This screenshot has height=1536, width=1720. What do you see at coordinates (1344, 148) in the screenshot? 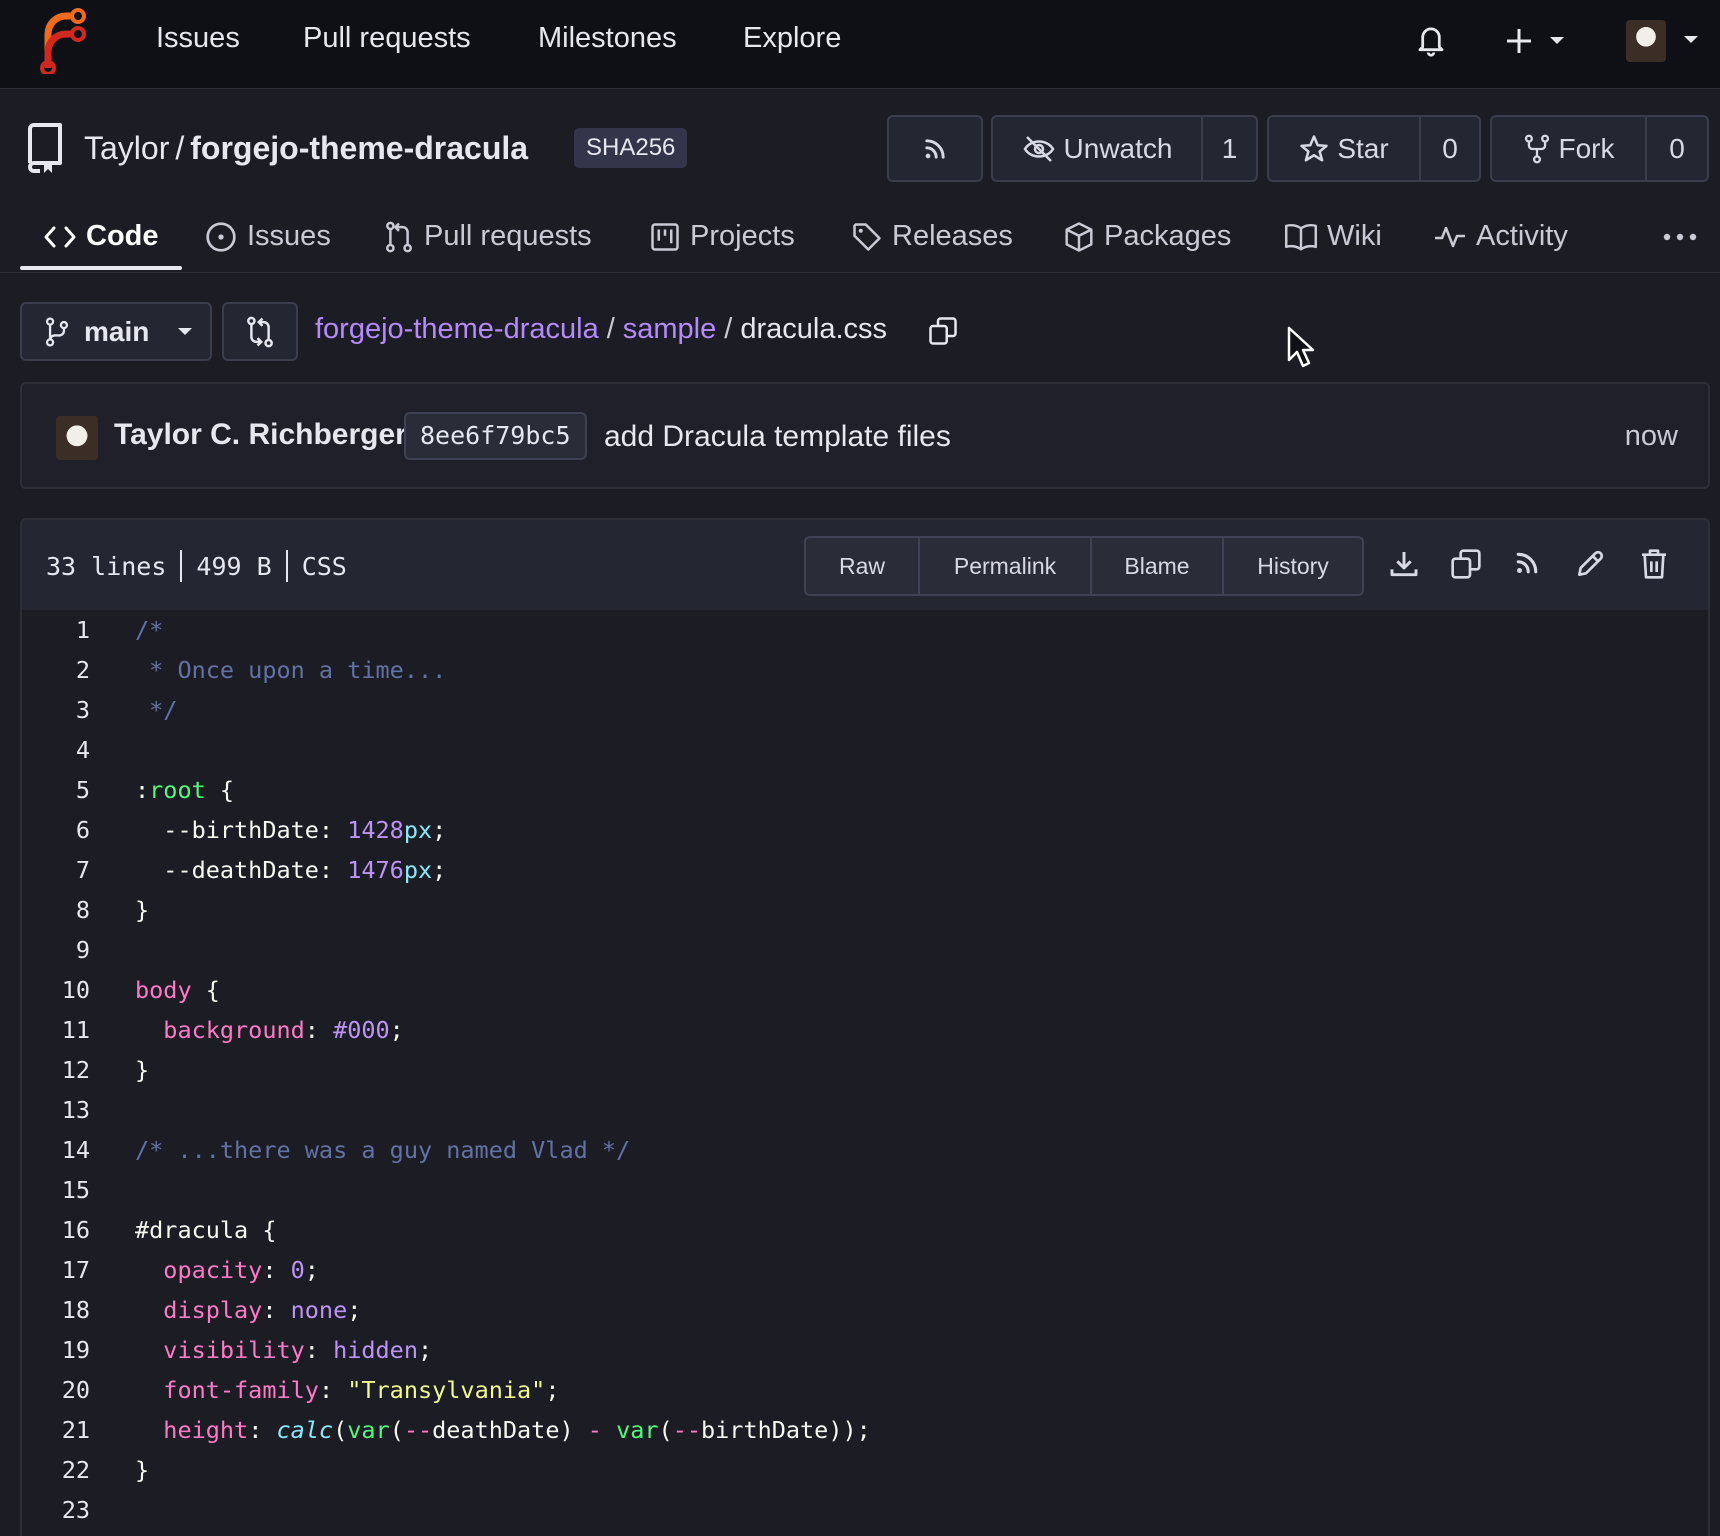
I see `star-button: Star` at bounding box center [1344, 148].